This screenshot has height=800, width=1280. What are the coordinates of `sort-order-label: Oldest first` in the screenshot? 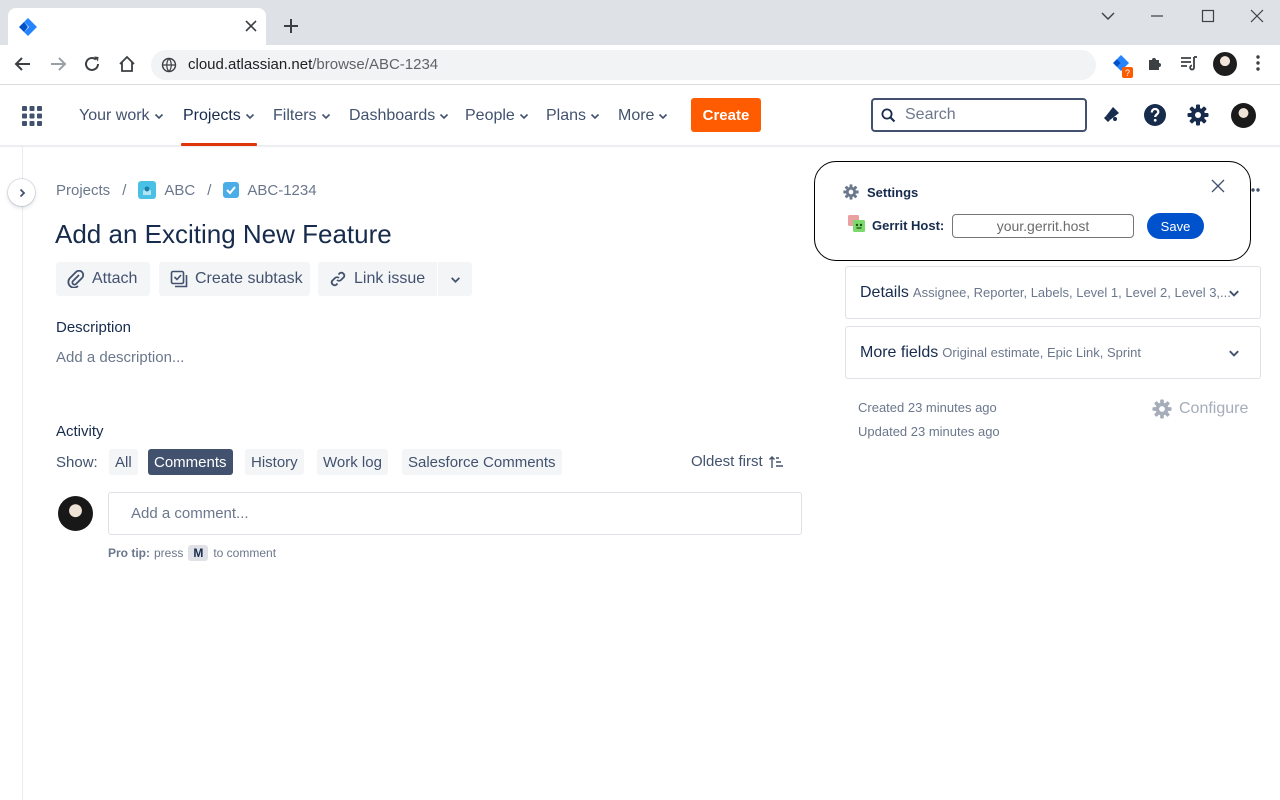 It's located at (727, 461).